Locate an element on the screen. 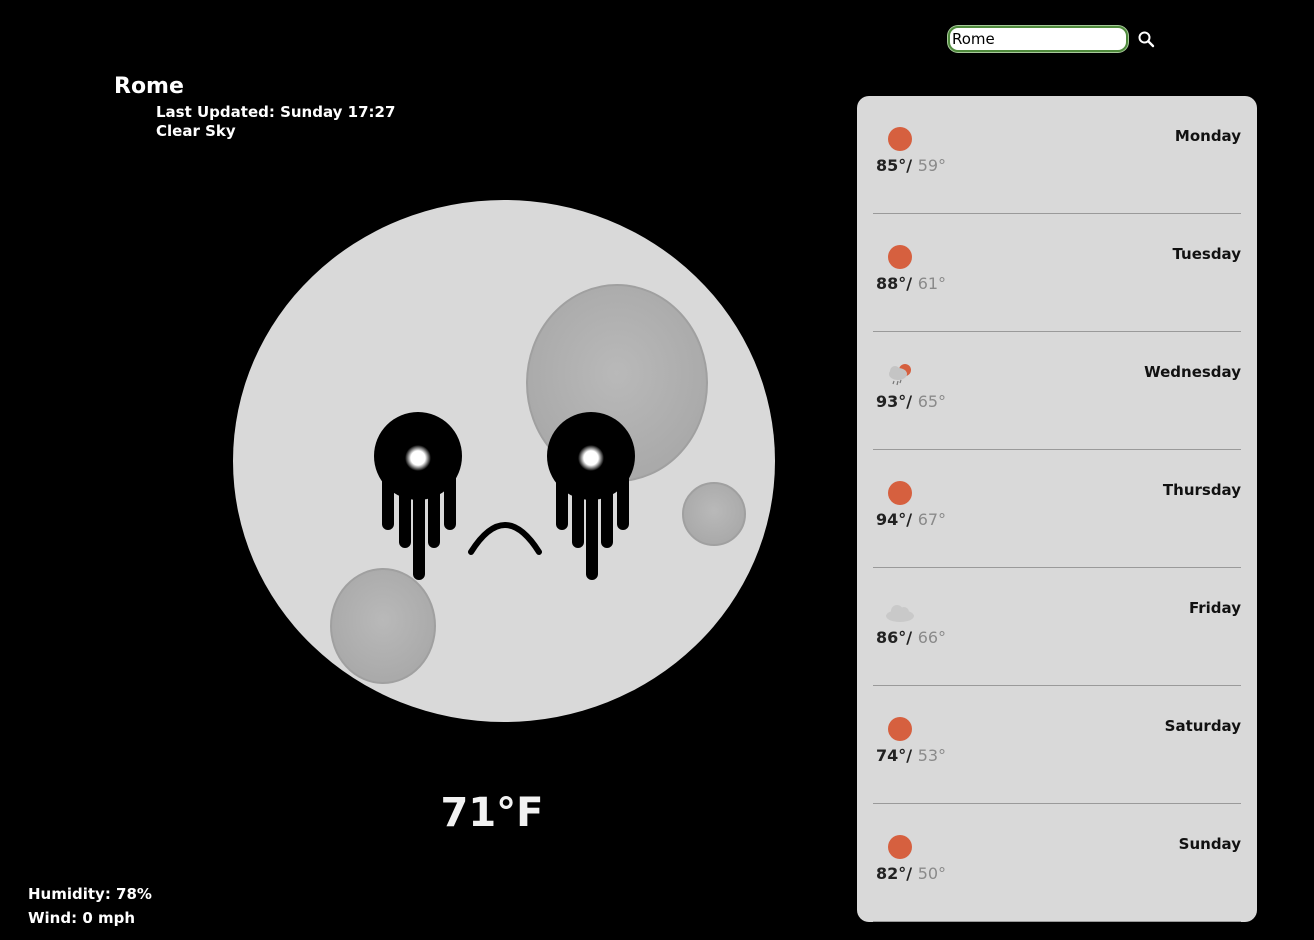 The image size is (1314, 940). forecast-day-name: Tuesday is located at coordinates (1206, 254).